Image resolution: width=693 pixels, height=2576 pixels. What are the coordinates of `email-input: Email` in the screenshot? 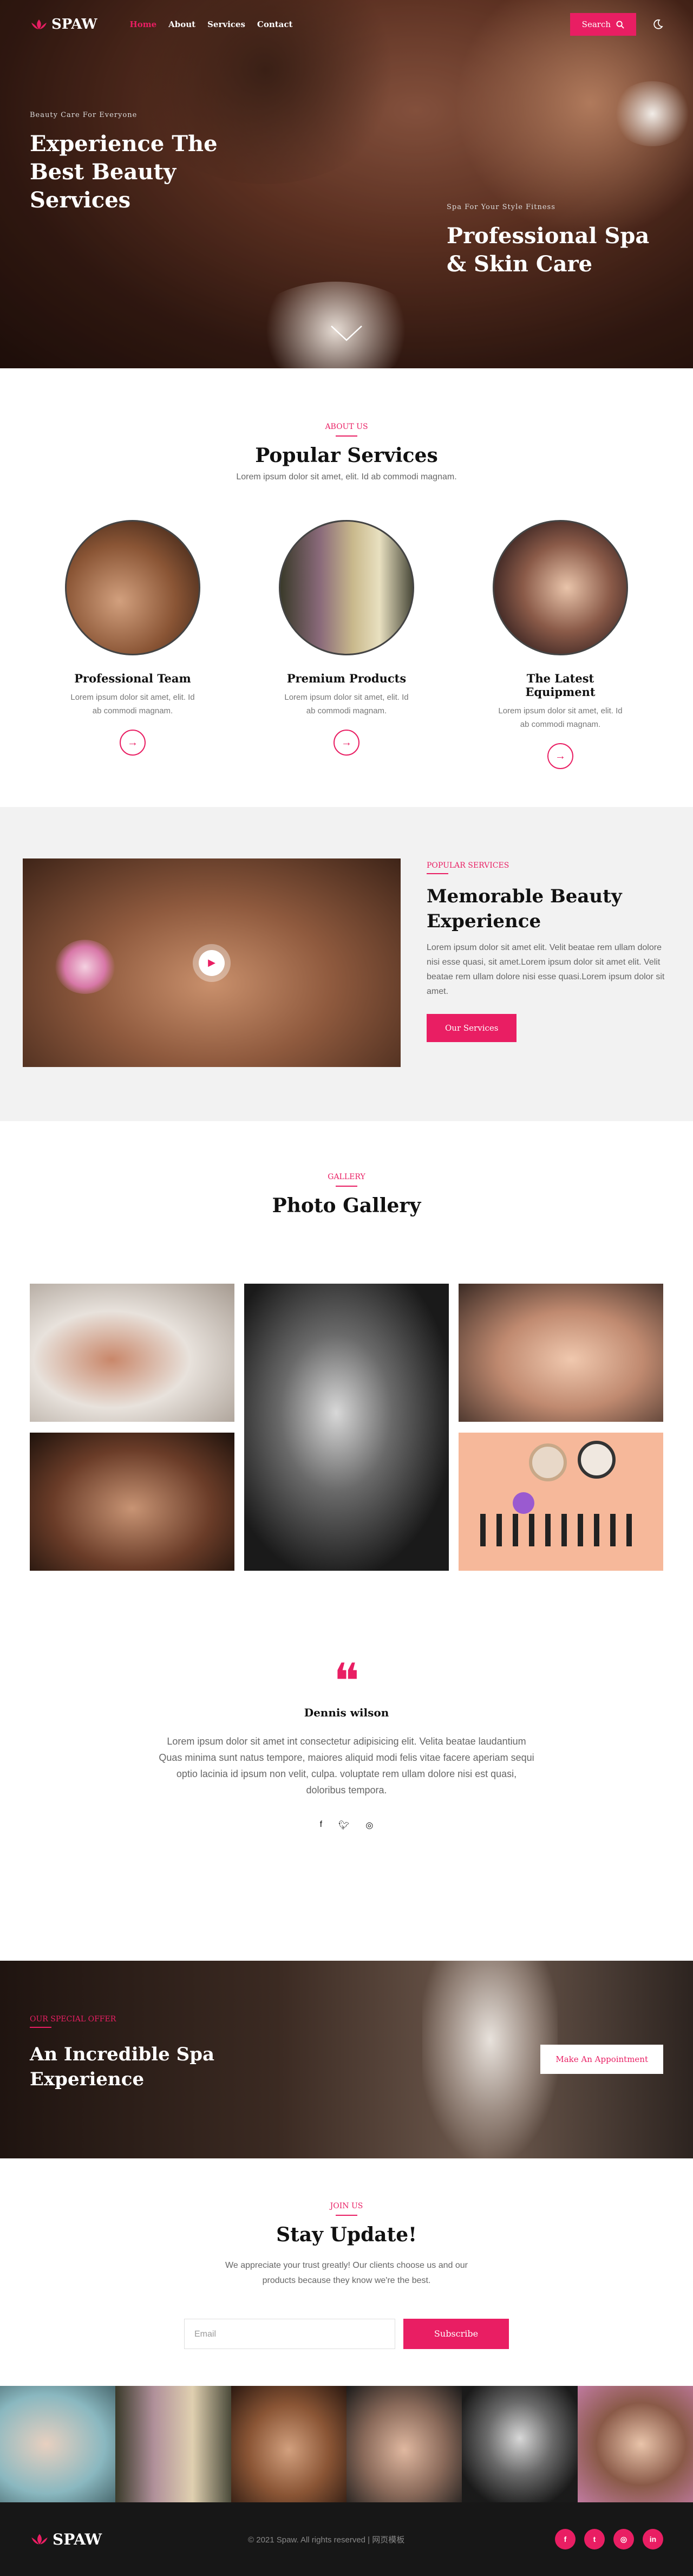 It's located at (289, 2334).